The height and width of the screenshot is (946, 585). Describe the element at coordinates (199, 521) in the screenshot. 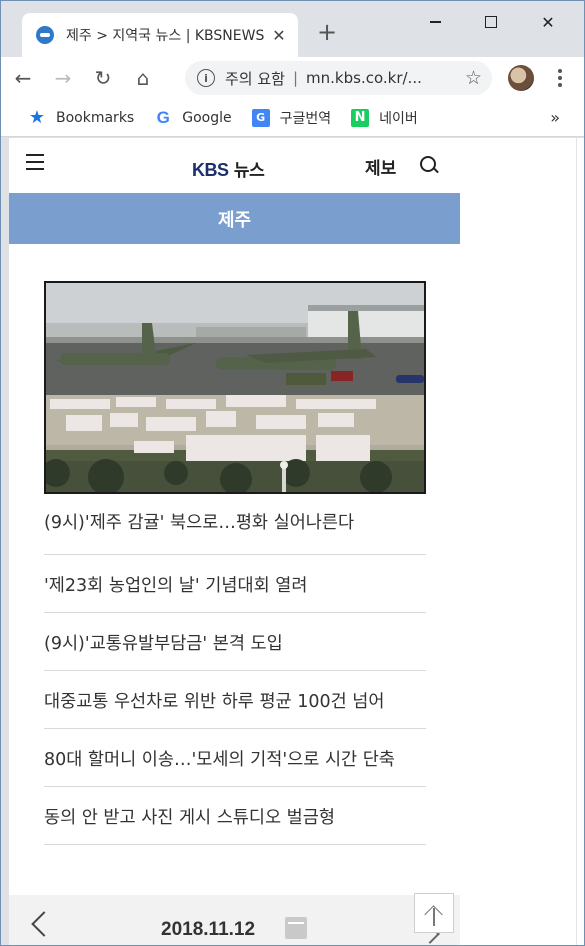

I see `headline-item: (9시)'제주 감귤' 북으로…평화 실어나른다` at that location.